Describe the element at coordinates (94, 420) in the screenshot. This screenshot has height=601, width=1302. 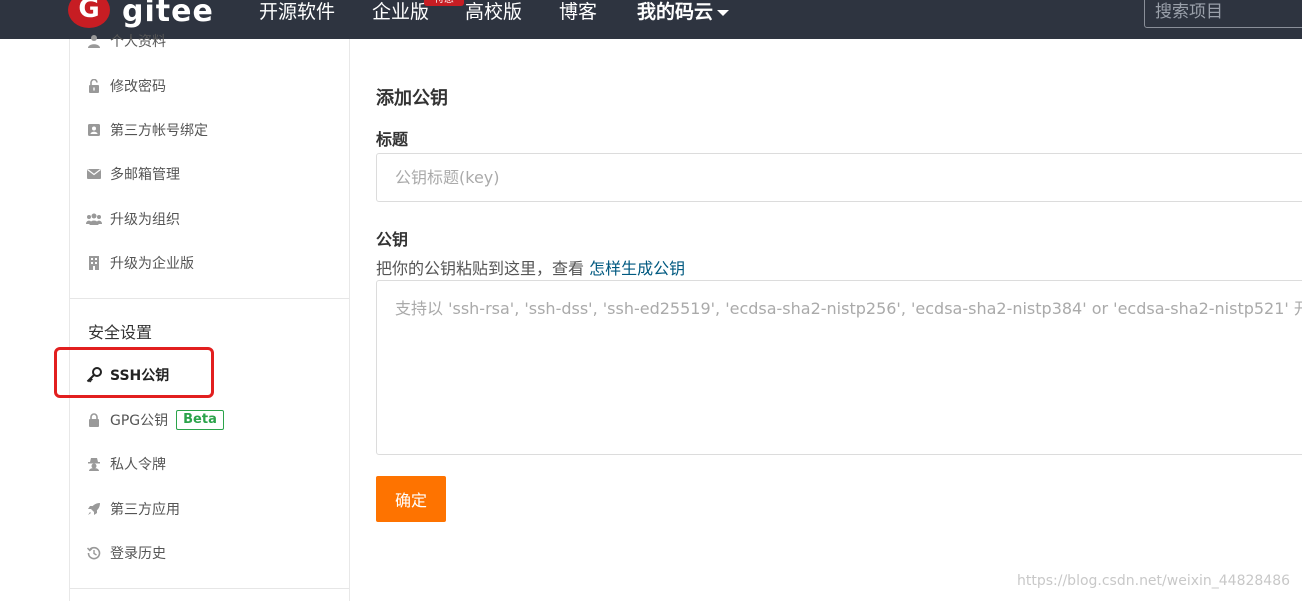
I see `lock-icon` at that location.